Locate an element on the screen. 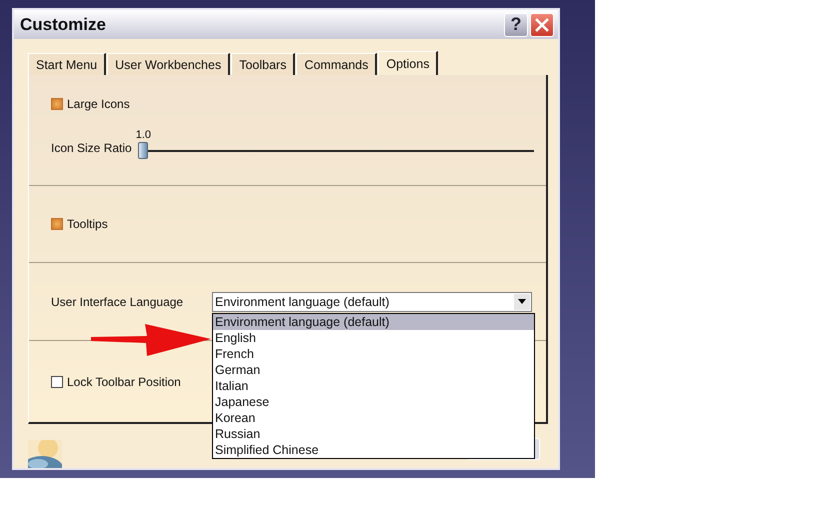 The height and width of the screenshot is (525, 840). checkbox-label: Large Icons is located at coordinates (98, 104).